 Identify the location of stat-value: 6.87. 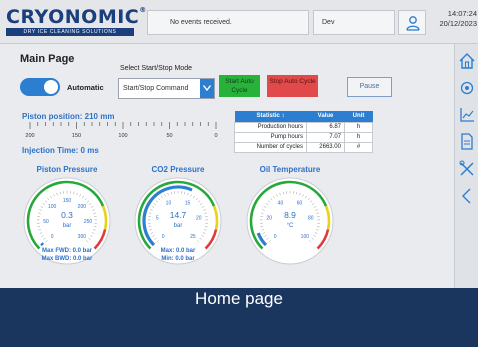
(325, 127).